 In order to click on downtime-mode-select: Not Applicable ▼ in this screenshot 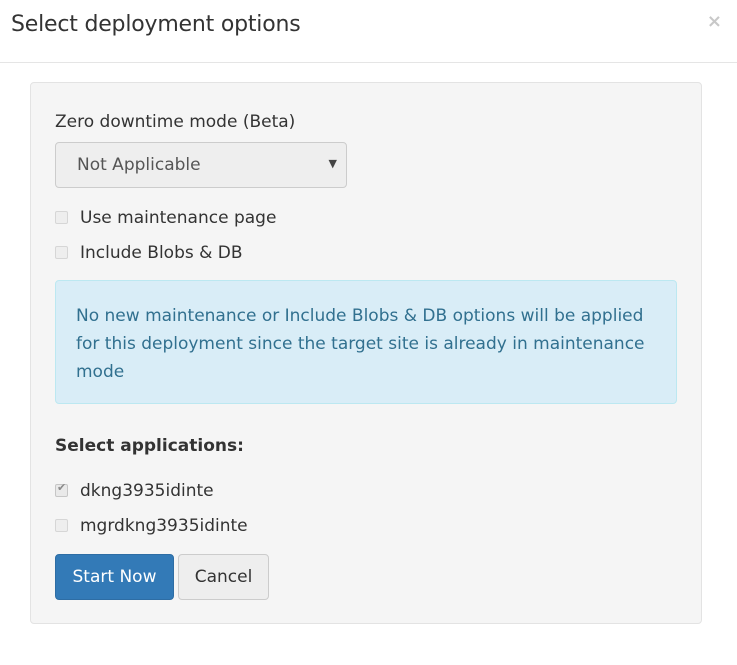, I will do `click(201, 165)`.